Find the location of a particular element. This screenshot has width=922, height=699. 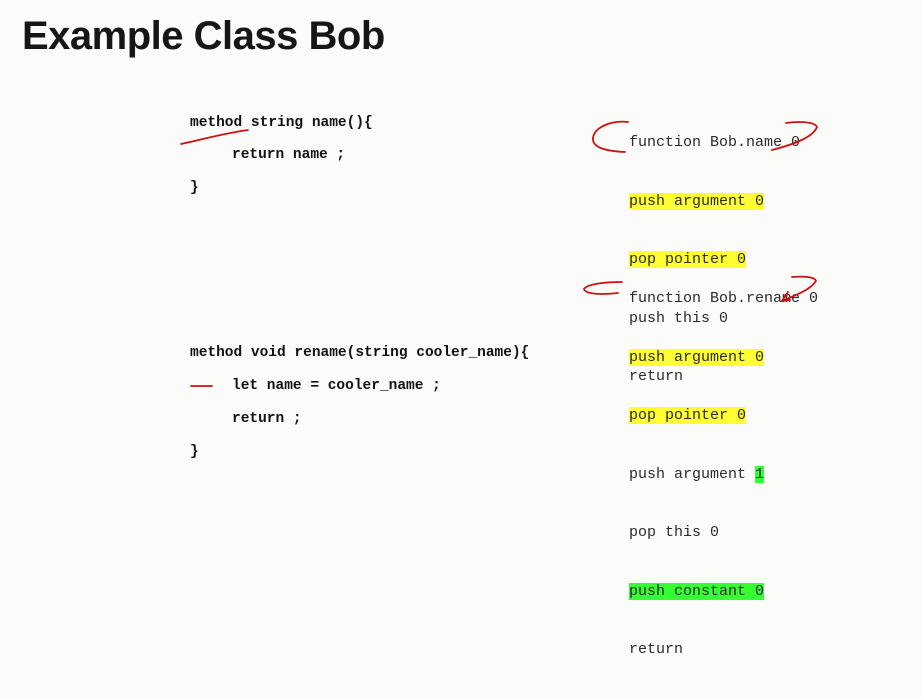

slide-title: Example Class Bob is located at coordinates (203, 36).